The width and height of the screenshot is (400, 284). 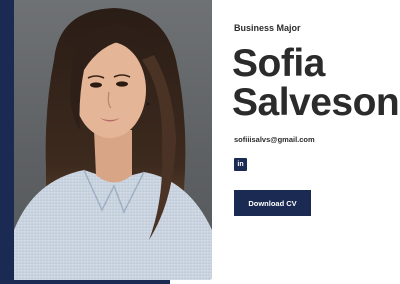 I want to click on accent-frame-left, so click(x=7, y=142).